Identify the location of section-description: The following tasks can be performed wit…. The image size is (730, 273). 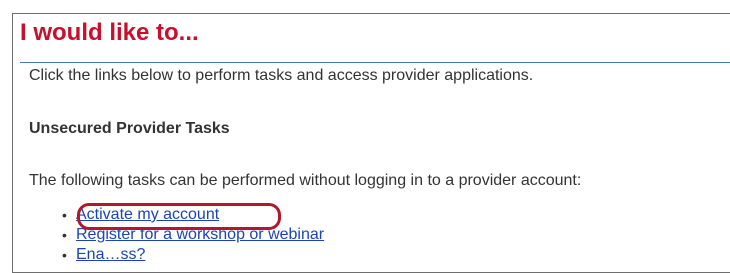
(305, 180).